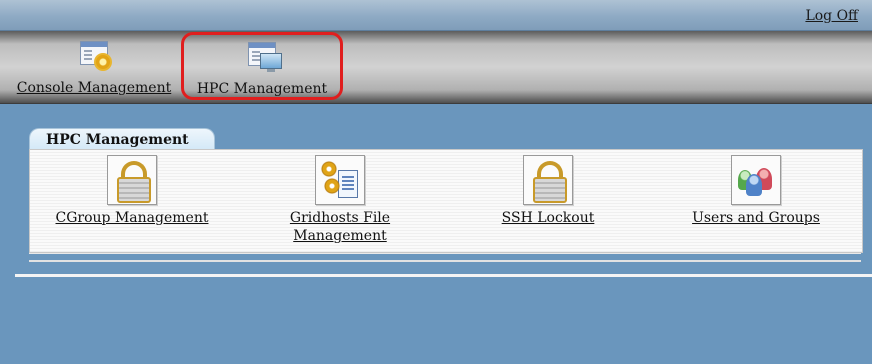 Image resolution: width=872 pixels, height=364 pixels. Describe the element at coordinates (548, 218) in the screenshot. I see `ssh-lockout-label: SSH Lockout` at that location.